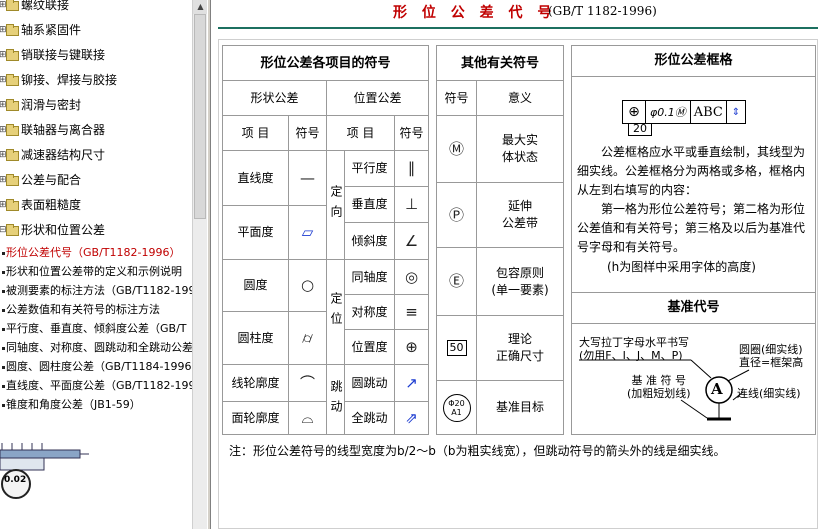 The height and width of the screenshot is (529, 818). I want to click on tree-folder: ⊞ 轴系紧固件, so click(96, 30).